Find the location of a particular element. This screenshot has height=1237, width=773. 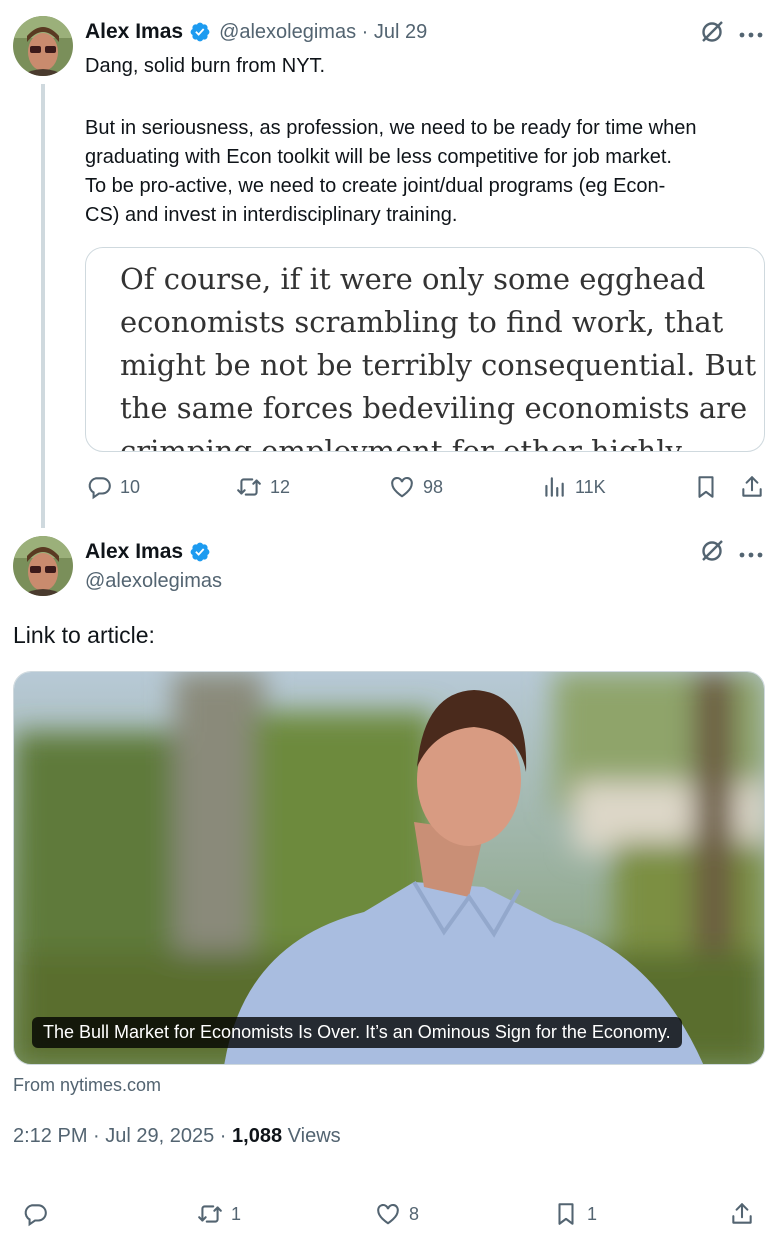

tweet1-header: Alex Imas @alexolegimas · Jul 29 is located at coordinates (256, 32).